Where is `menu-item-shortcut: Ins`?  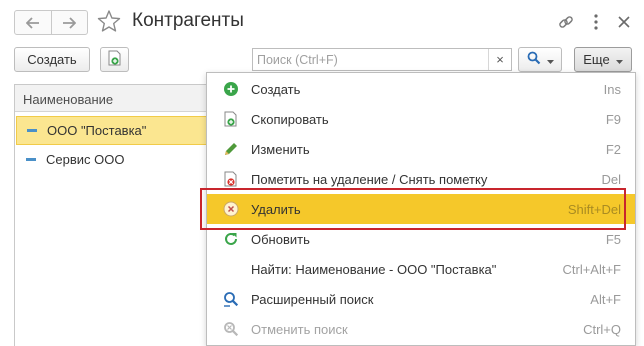
menu-item-shortcut: Ins is located at coordinates (612, 89).